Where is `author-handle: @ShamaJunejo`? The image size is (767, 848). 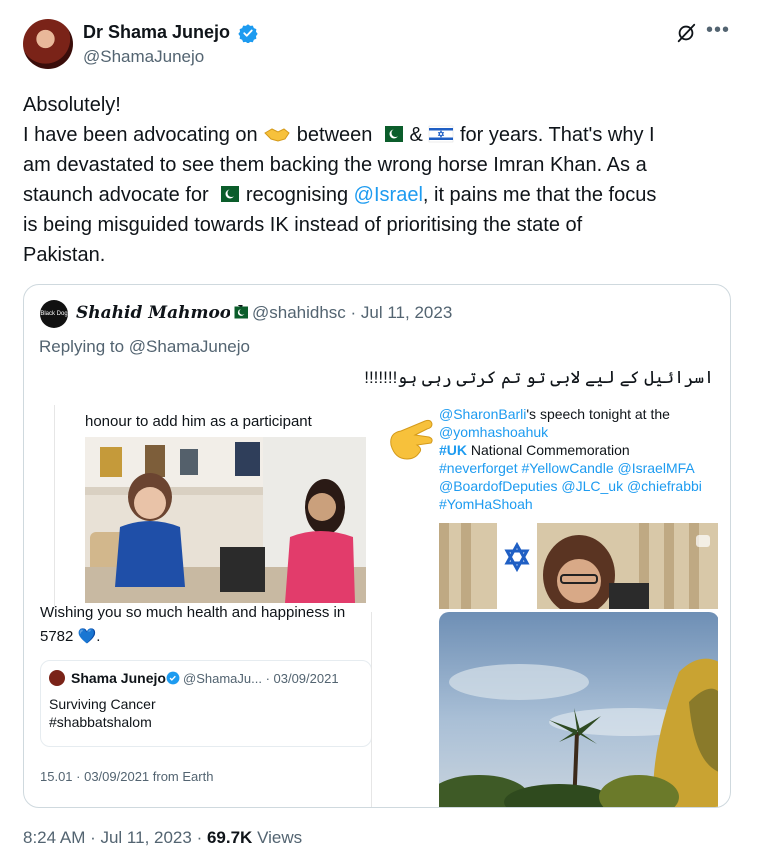
author-handle: @ShamaJunejo is located at coordinates (143, 57).